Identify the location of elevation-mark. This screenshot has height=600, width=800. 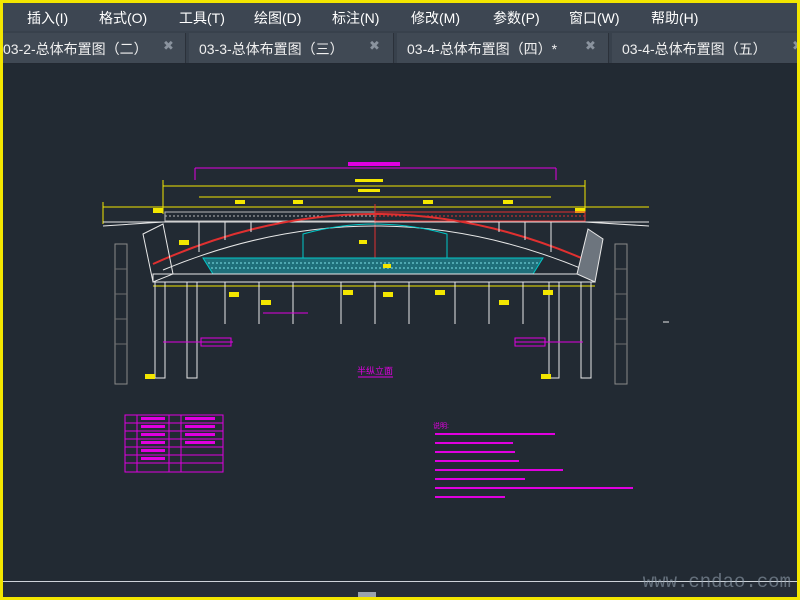
(158, 210).